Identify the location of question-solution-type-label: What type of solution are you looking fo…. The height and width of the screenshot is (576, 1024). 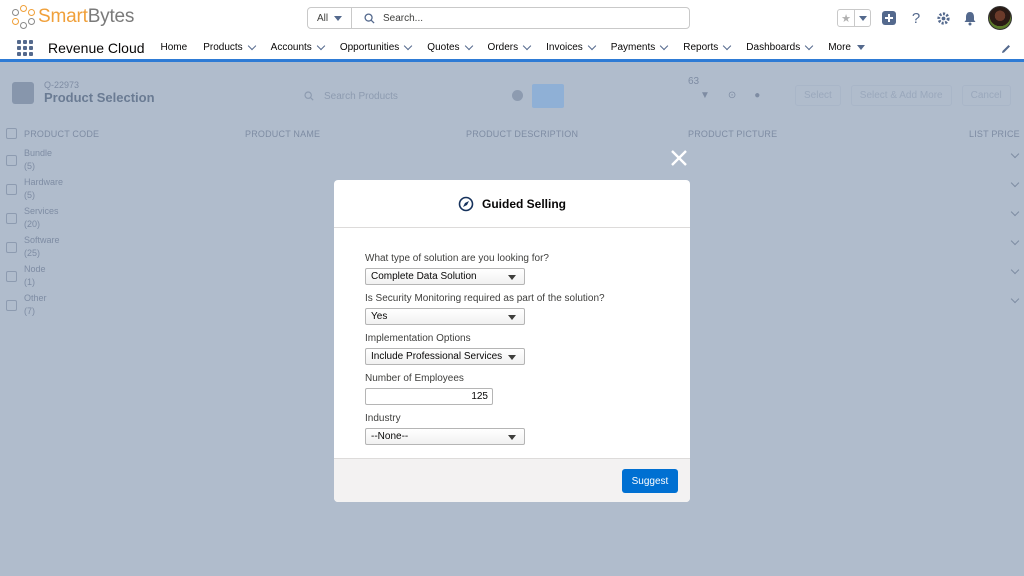
(457, 258).